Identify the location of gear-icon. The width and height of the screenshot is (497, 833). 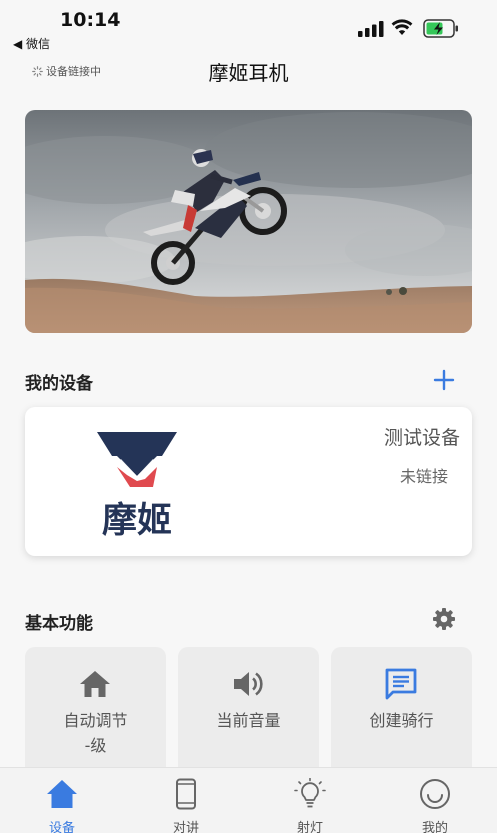
(444, 619).